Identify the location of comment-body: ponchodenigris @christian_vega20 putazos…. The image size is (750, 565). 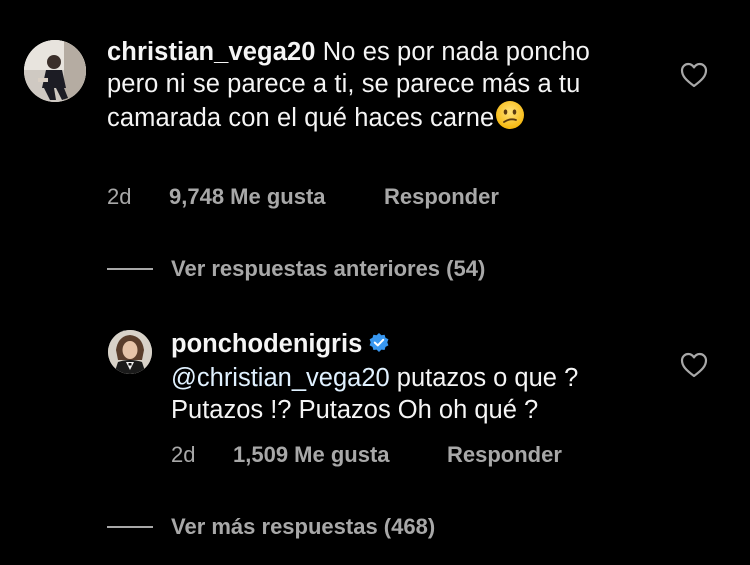
(411, 377).